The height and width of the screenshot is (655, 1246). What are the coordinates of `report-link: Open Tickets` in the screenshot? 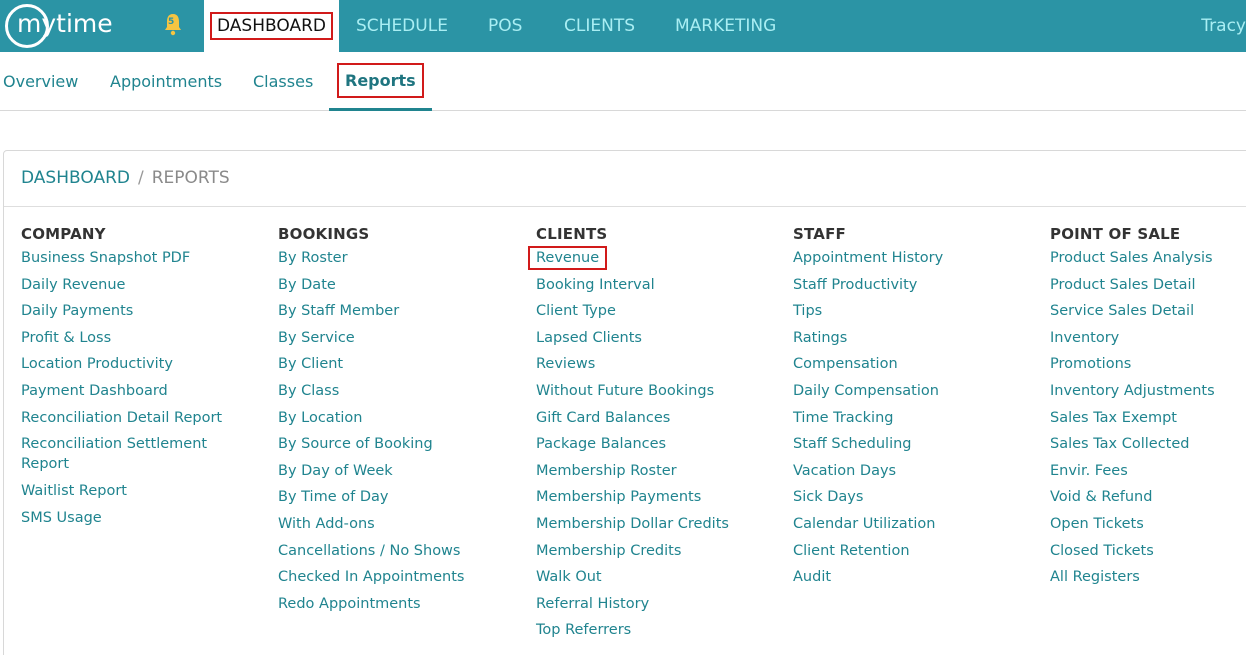 It's located at (1148, 524).